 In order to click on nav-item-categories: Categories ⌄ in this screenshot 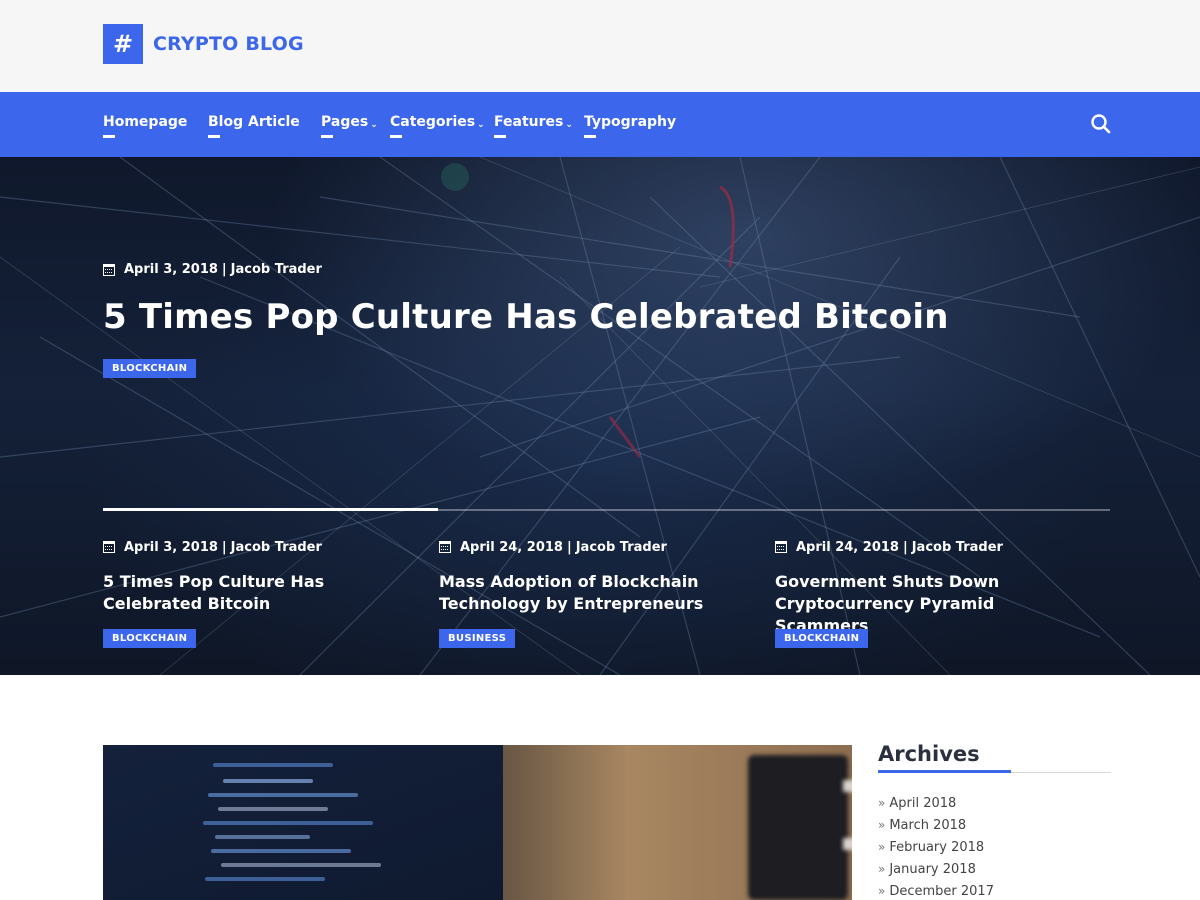, I will do `click(437, 126)`.